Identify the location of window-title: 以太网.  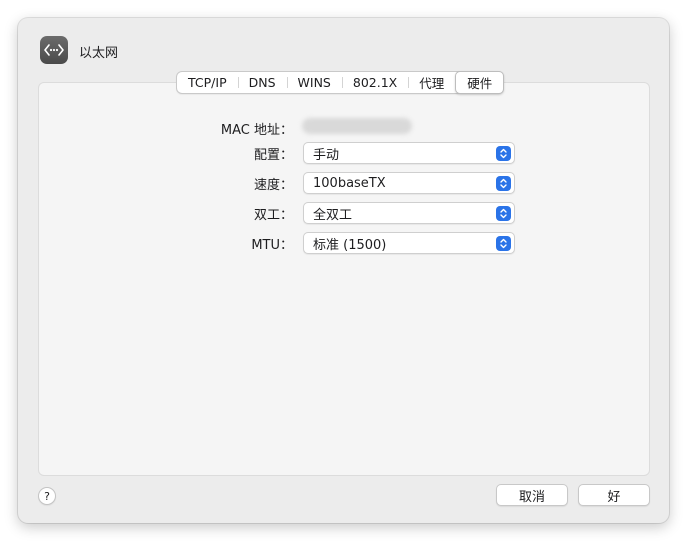
(99, 53).